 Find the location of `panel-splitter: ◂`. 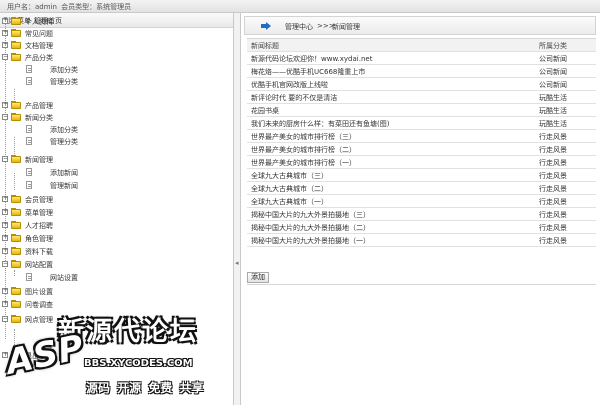

panel-splitter: ◂ is located at coordinates (237, 209).